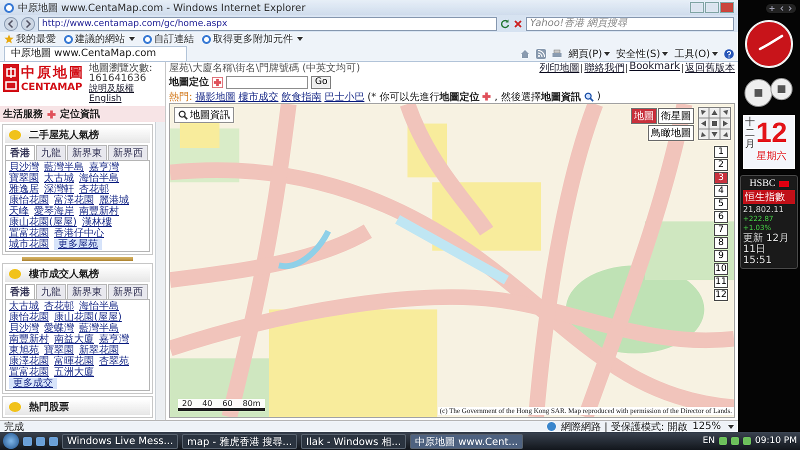 This screenshot has width=800, height=450. What do you see at coordinates (721, 282) in the screenshot?
I see `zoom-level-button: 11` at bounding box center [721, 282].